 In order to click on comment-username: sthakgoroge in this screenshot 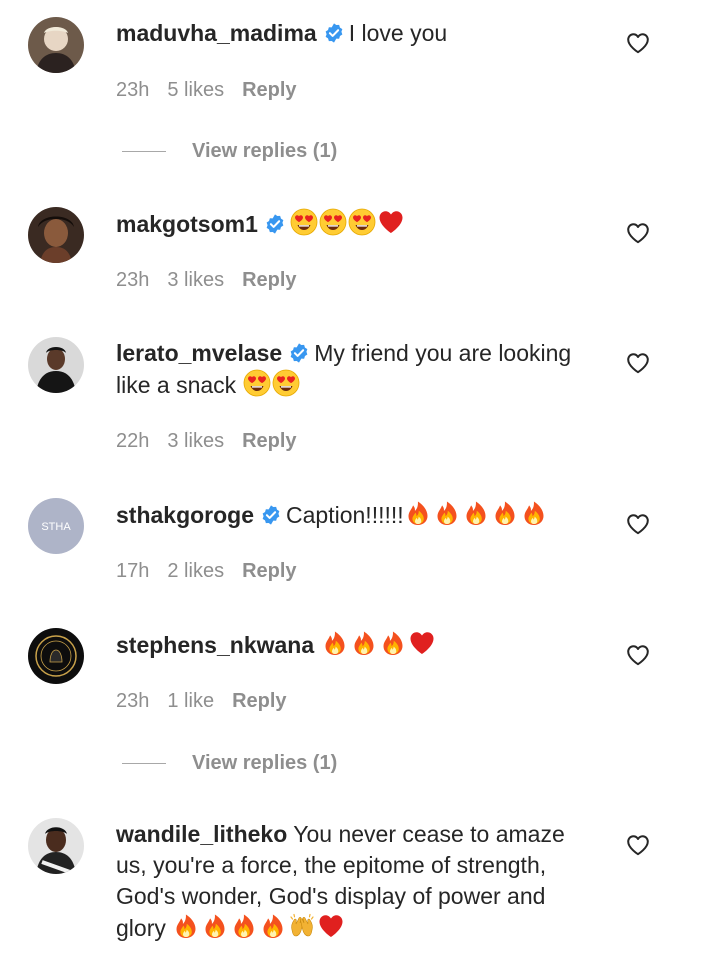, I will do `click(185, 515)`.